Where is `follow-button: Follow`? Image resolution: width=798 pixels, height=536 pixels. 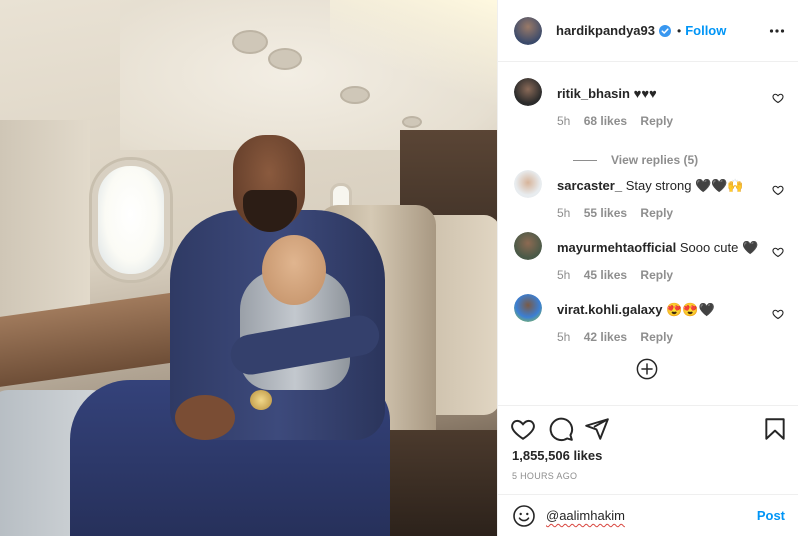 follow-button: Follow is located at coordinates (705, 30).